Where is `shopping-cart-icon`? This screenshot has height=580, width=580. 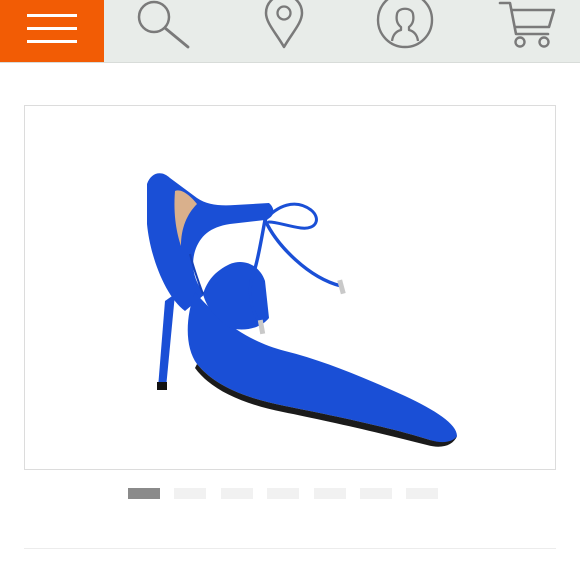 shopping-cart-icon is located at coordinates (527, 24).